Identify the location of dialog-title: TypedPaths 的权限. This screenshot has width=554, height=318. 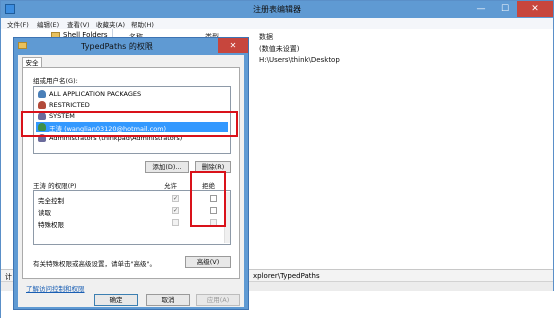
(117, 46).